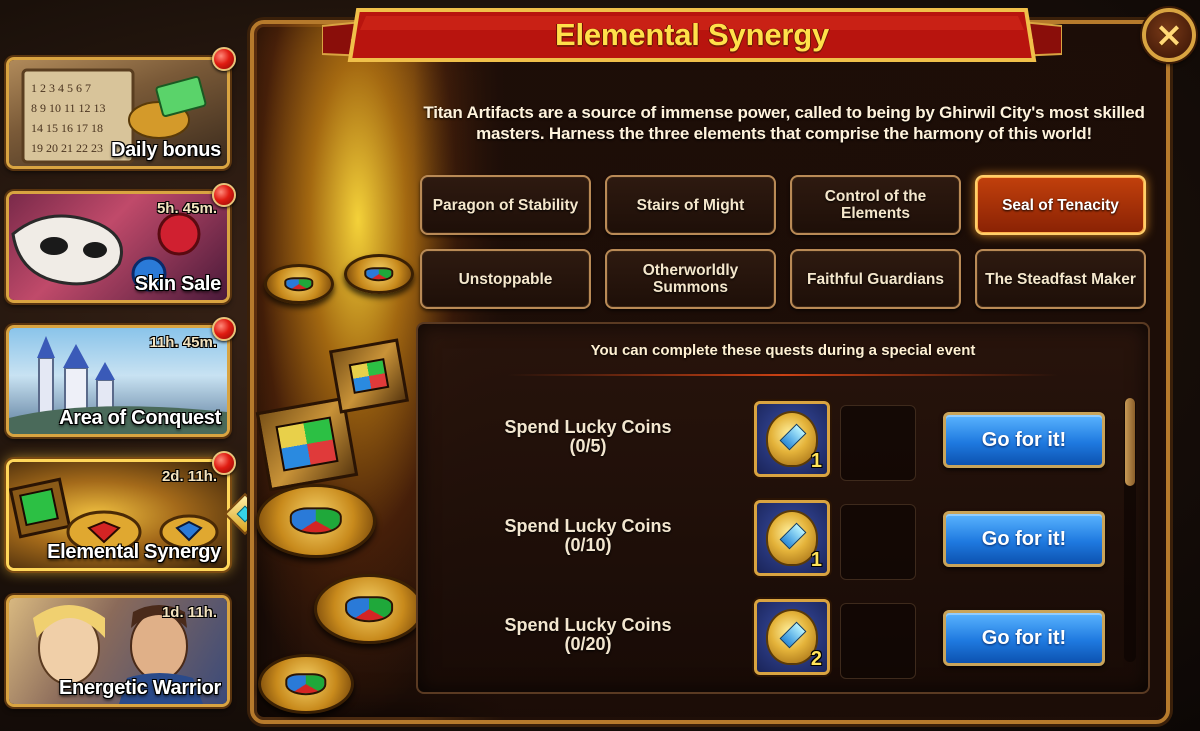 The height and width of the screenshot is (731, 1200). What do you see at coordinates (588, 446) in the screenshot?
I see `quest-progress: (0/5)` at bounding box center [588, 446].